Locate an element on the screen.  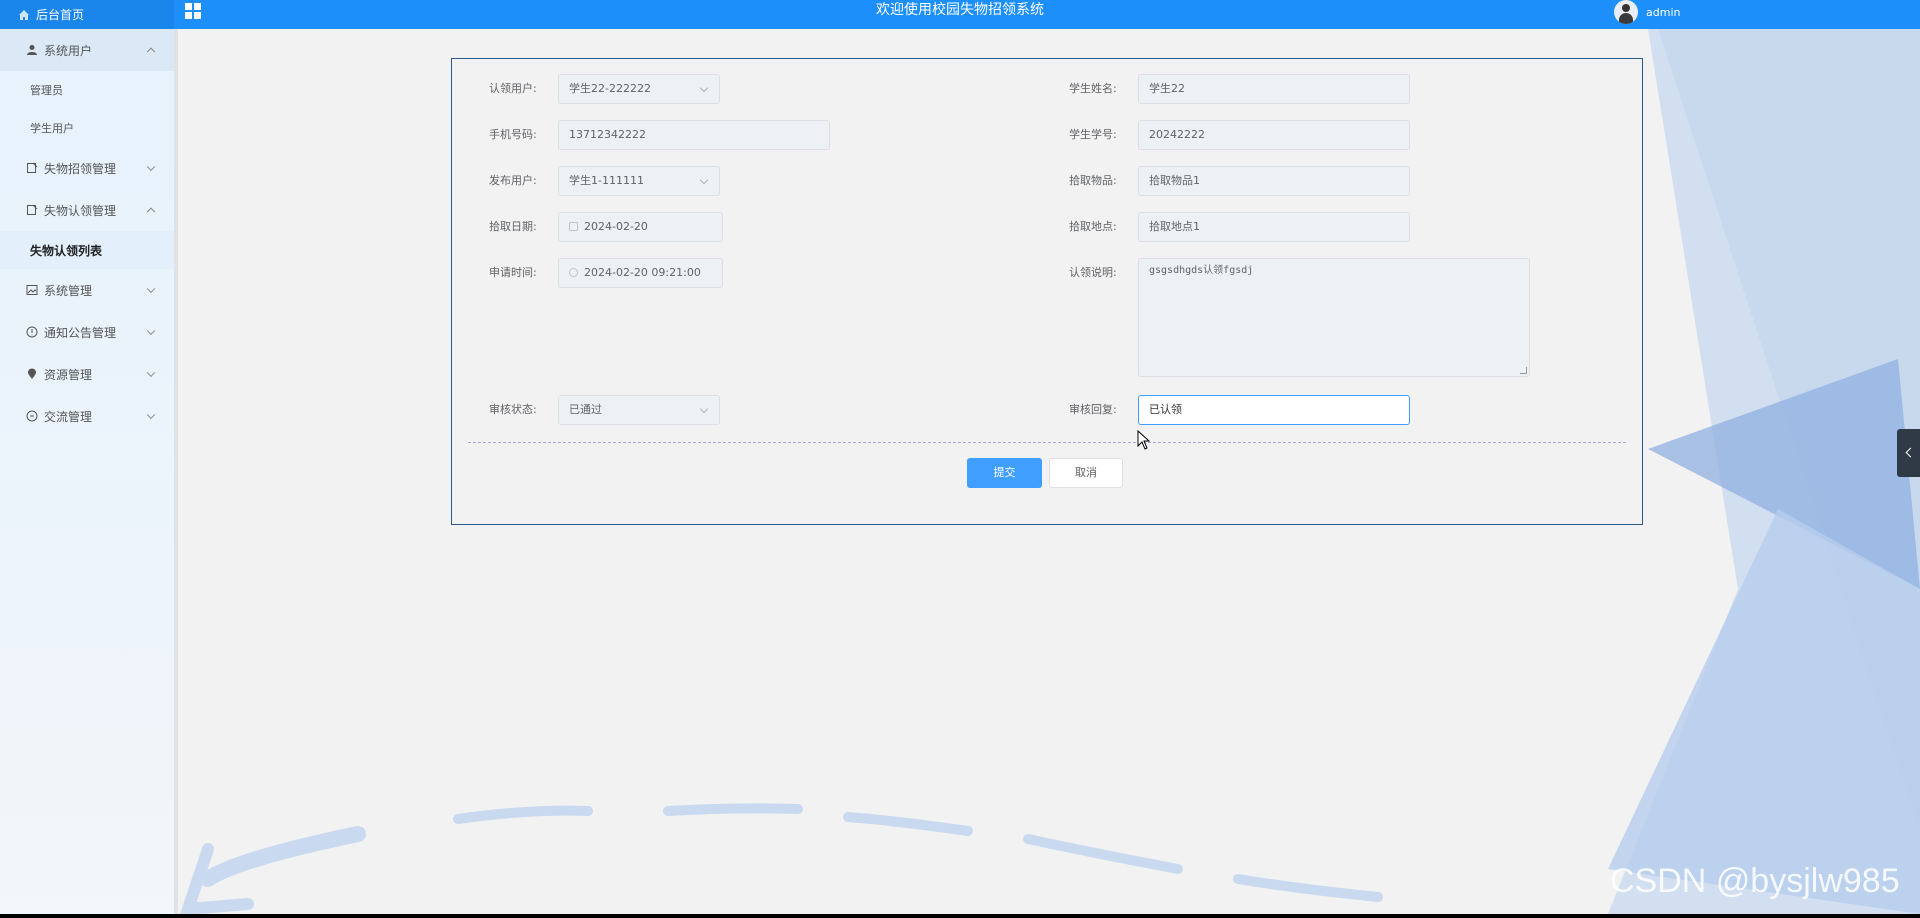
apply-time-picker: 2024-02-20 09:21:00 is located at coordinates (640, 273).